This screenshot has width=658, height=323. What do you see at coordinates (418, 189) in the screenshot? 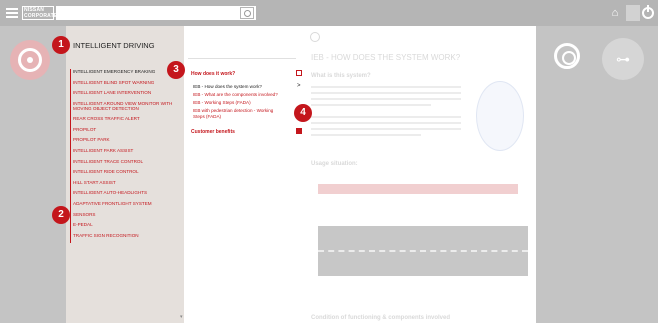
I see `info-banner` at bounding box center [418, 189].